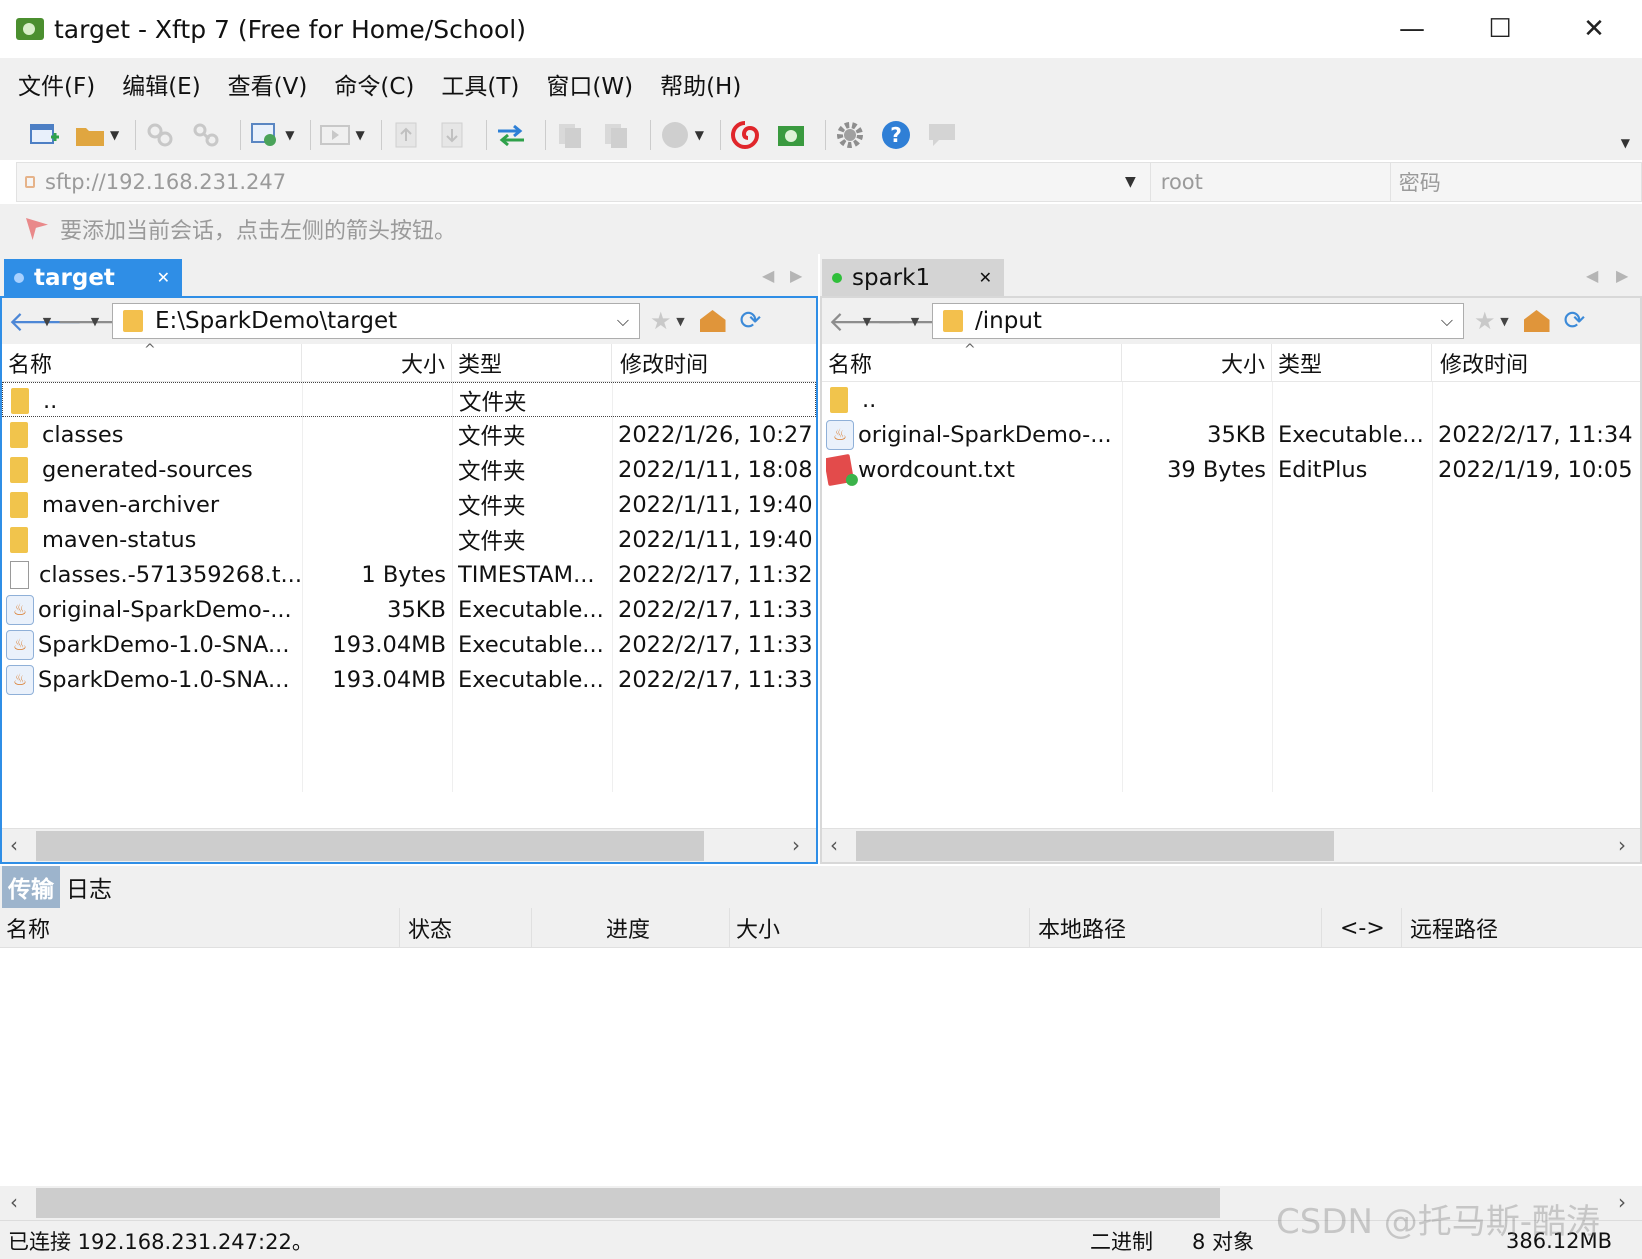 Image resolution: width=1642 pixels, height=1259 pixels. I want to click on tab-transfer: 传输, so click(31, 887).